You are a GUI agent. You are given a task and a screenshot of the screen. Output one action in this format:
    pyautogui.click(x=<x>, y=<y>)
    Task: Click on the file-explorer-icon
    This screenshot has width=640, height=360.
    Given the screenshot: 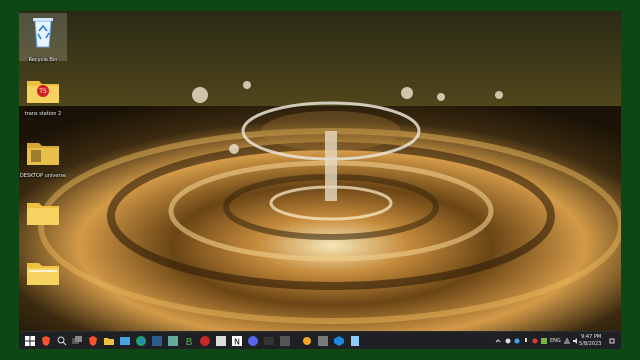 What is the action you would take?
    pyautogui.click(x=125, y=341)
    